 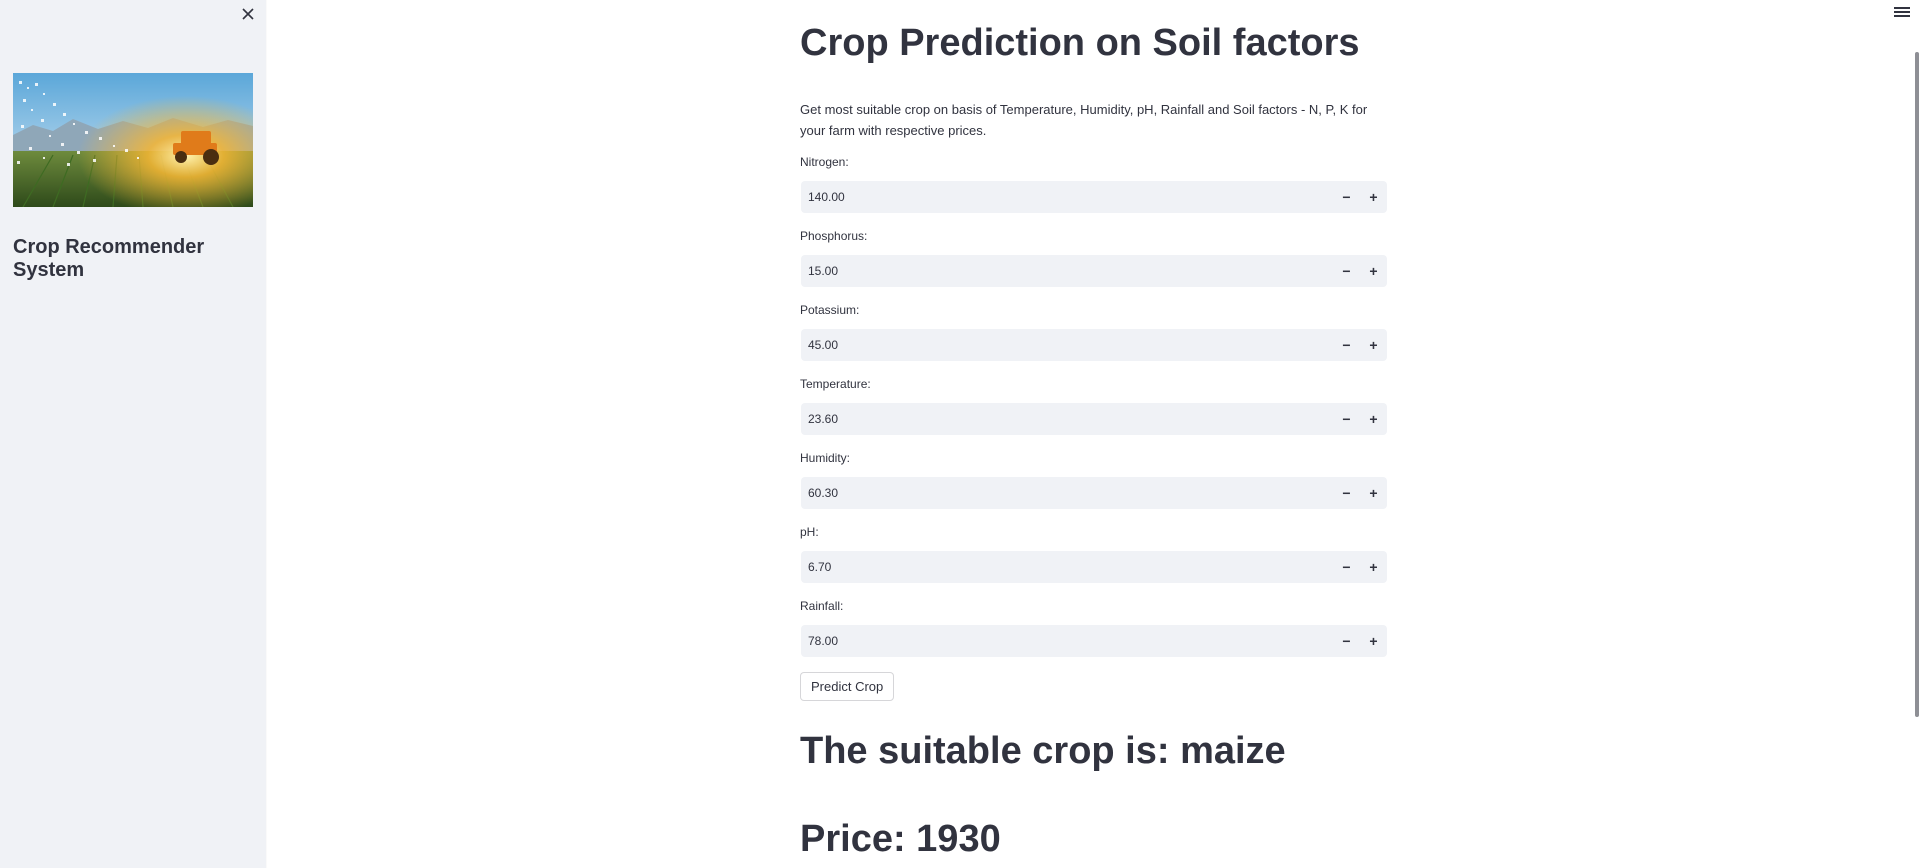 What do you see at coordinates (900, 839) in the screenshot?
I see `crop-price: Price: 1930` at bounding box center [900, 839].